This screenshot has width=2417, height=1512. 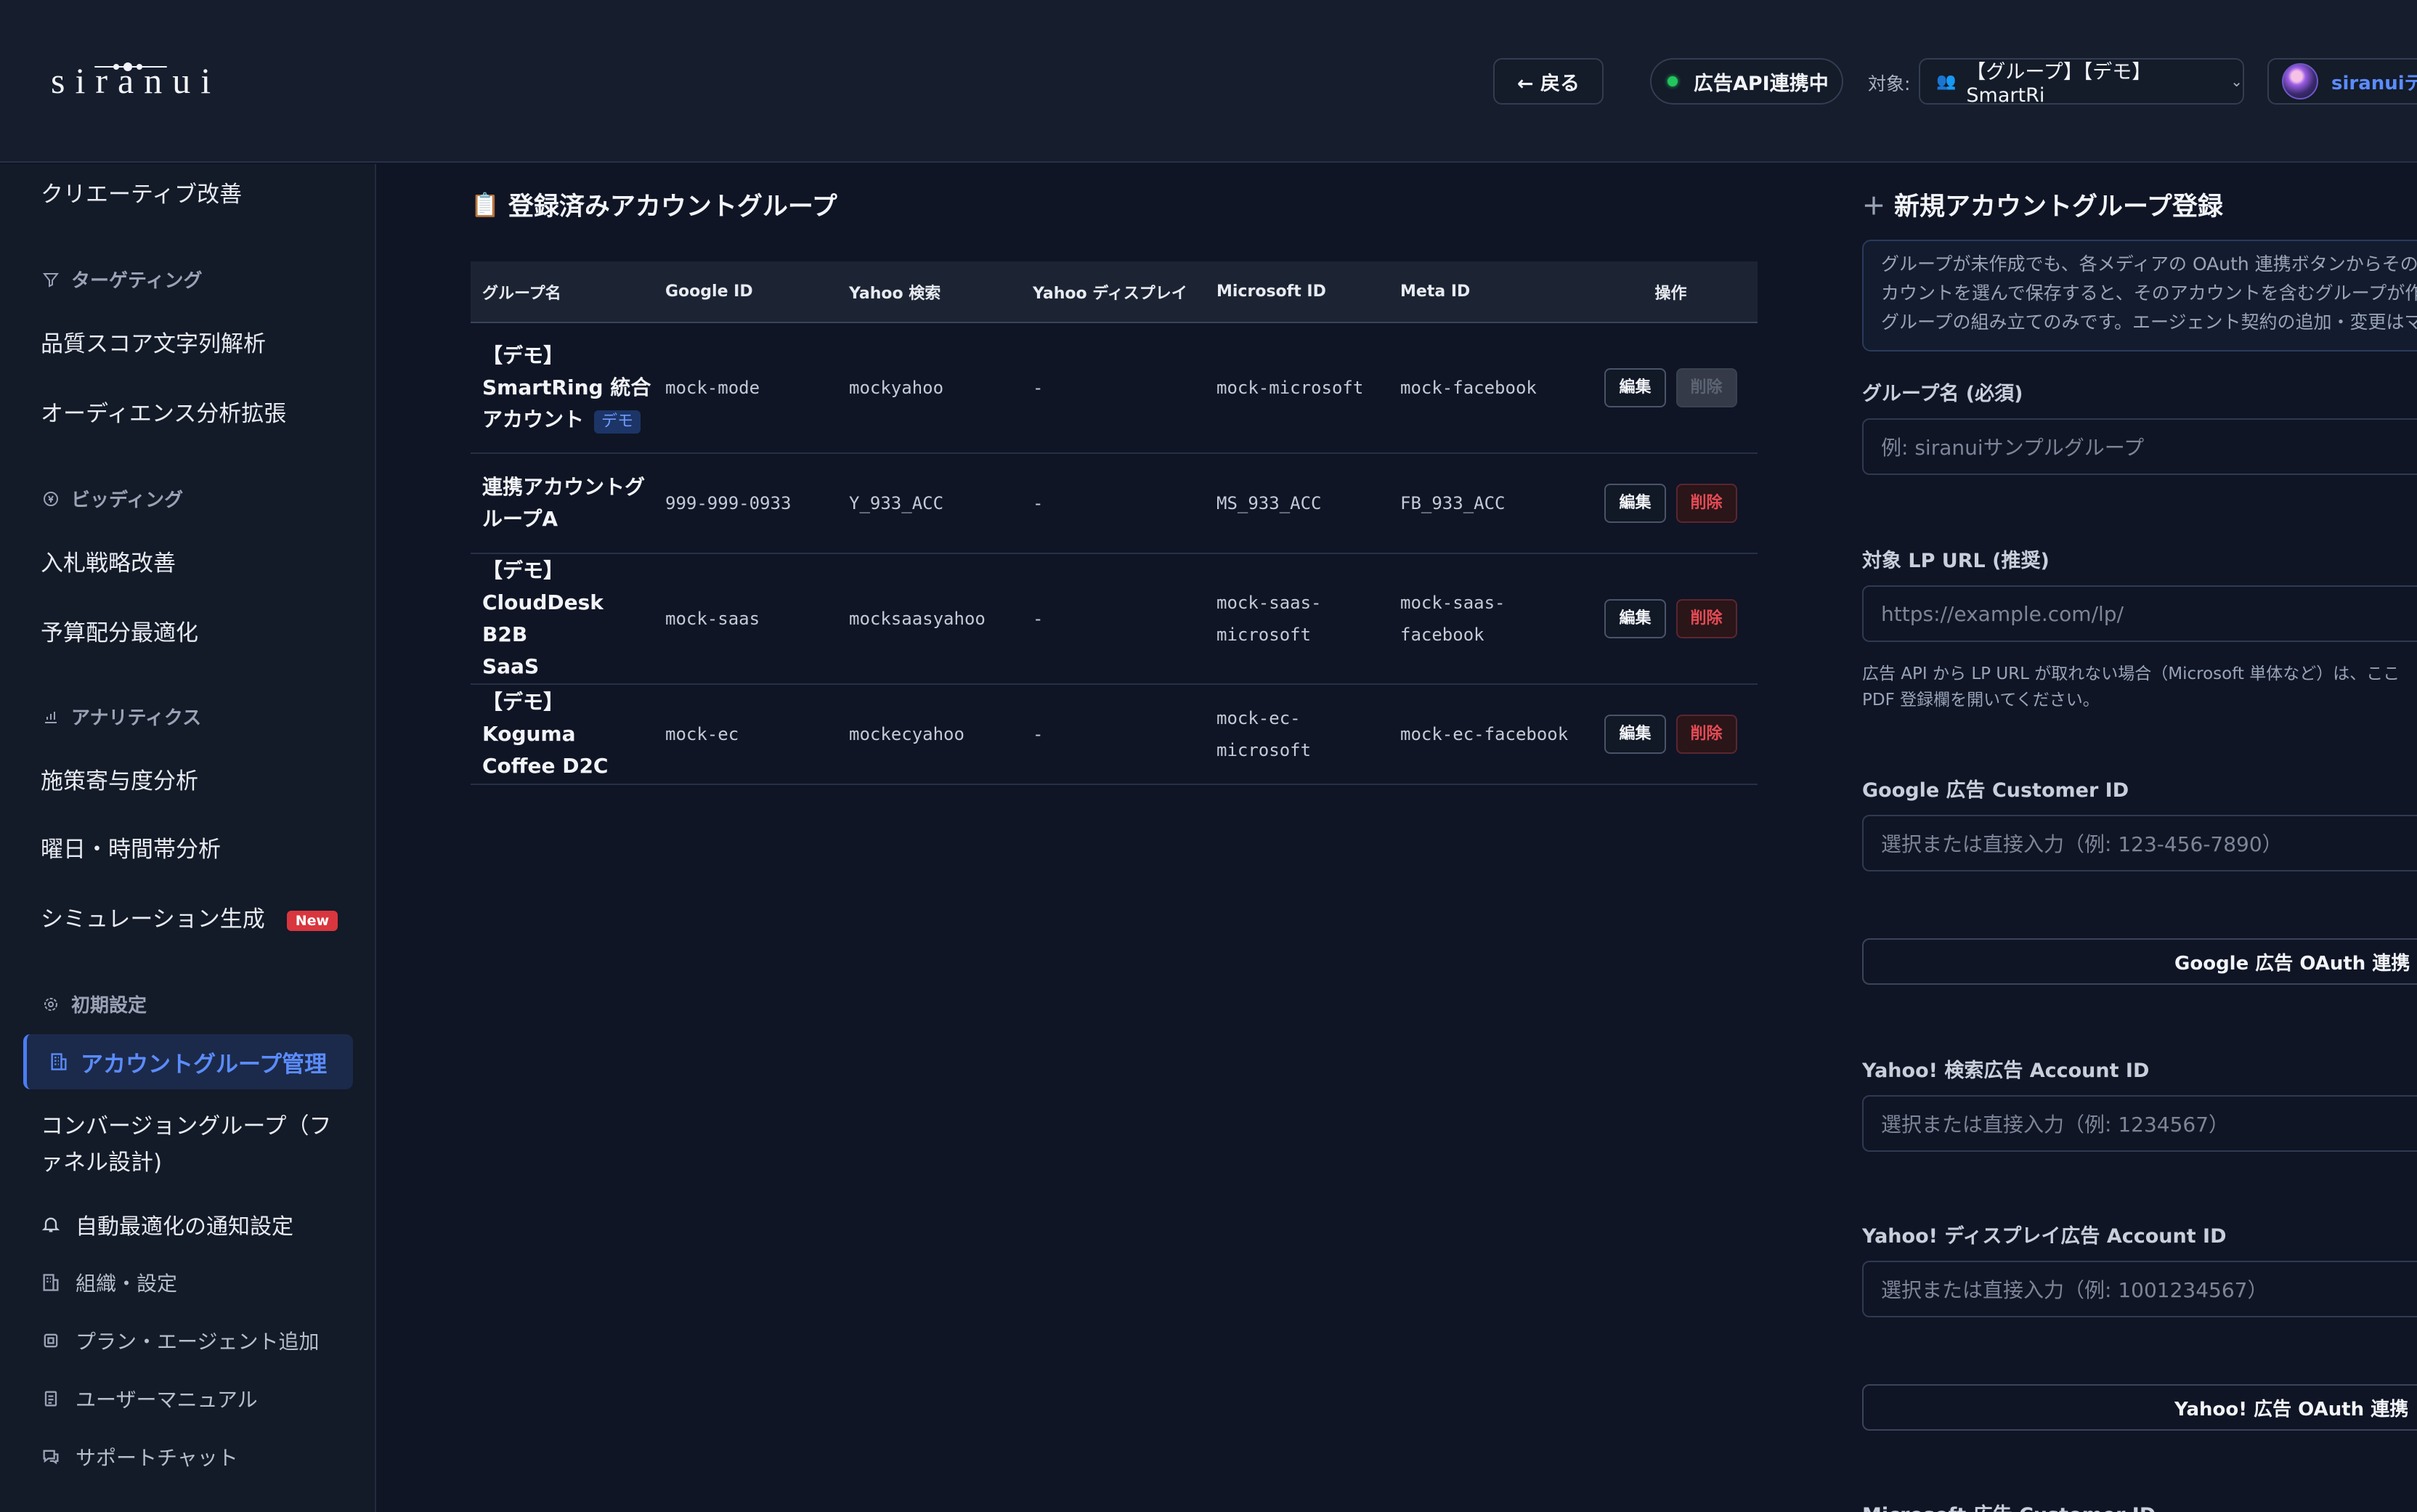 What do you see at coordinates (189, 917) in the screenshot?
I see `sidebar-item-simulation: シミュレーション生成 New` at bounding box center [189, 917].